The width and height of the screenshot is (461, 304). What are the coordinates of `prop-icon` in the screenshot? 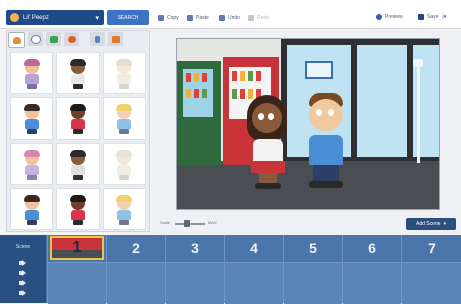 It's located at (71, 39).